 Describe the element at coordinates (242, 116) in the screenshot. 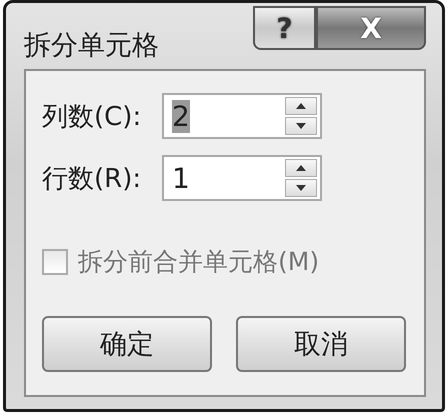

I see `number-spinner: 2` at that location.